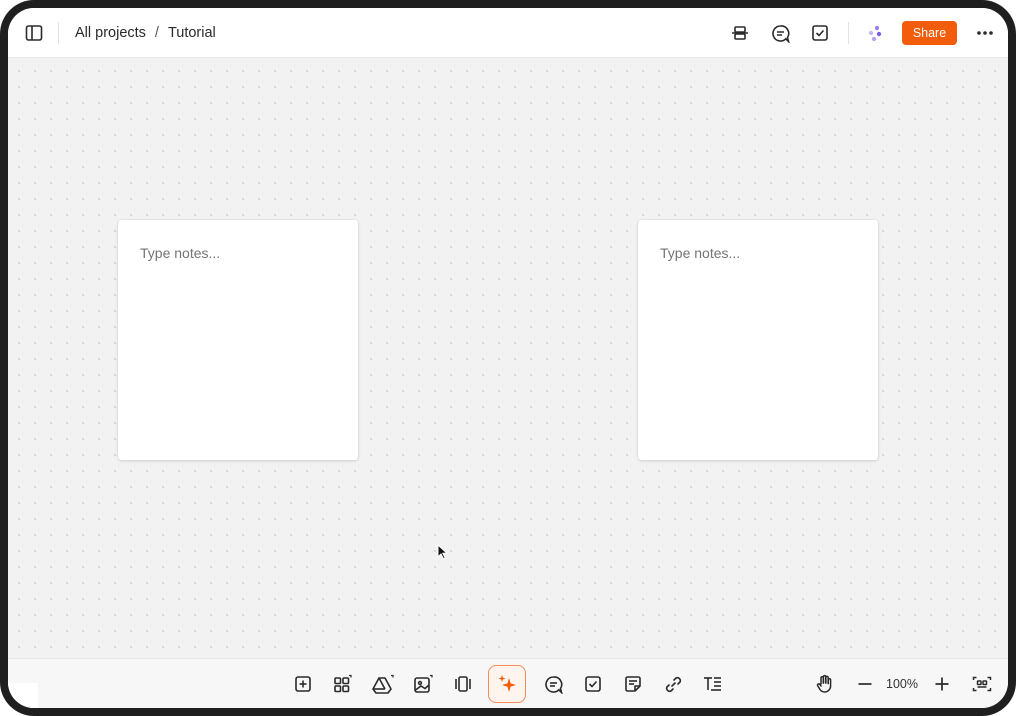  I want to click on tasks-icon, so click(820, 33).